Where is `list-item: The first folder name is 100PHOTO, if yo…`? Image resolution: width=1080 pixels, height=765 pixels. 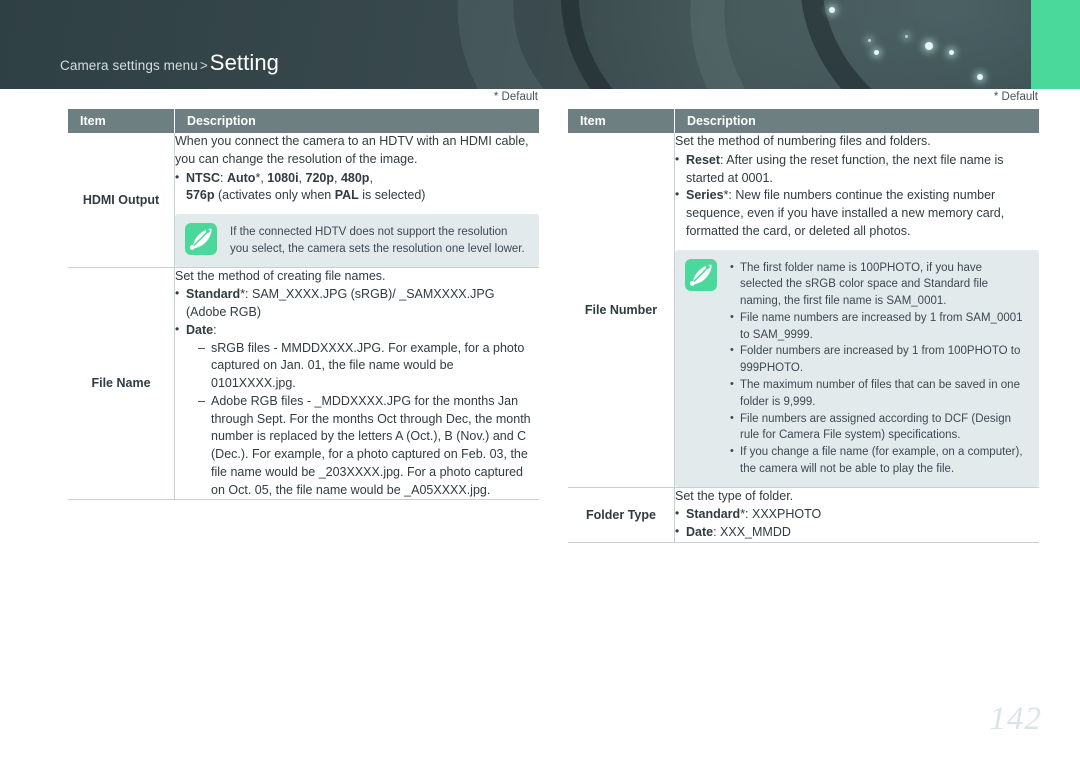
list-item: The first folder name is 100PHOTO, if yo… is located at coordinates (878, 284).